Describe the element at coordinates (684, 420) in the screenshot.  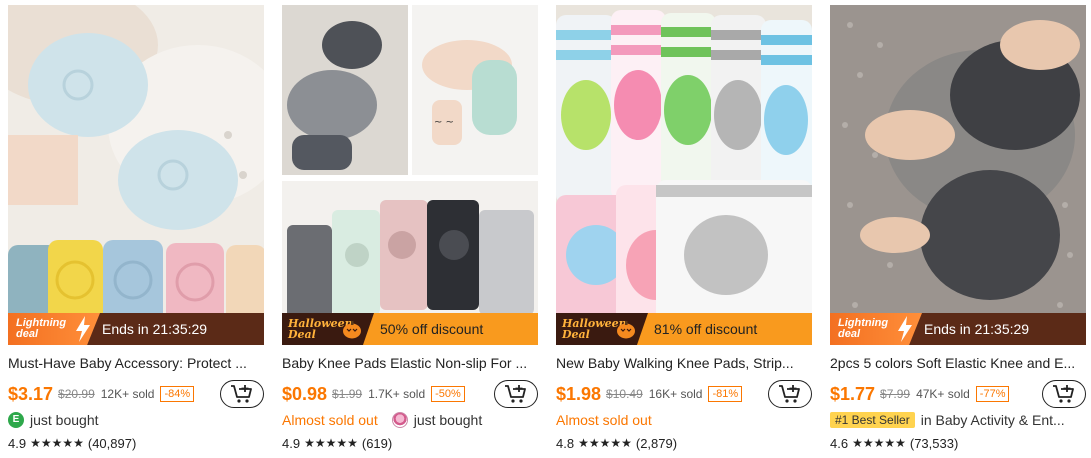
I see `activity-row: Almost sold out` at that location.